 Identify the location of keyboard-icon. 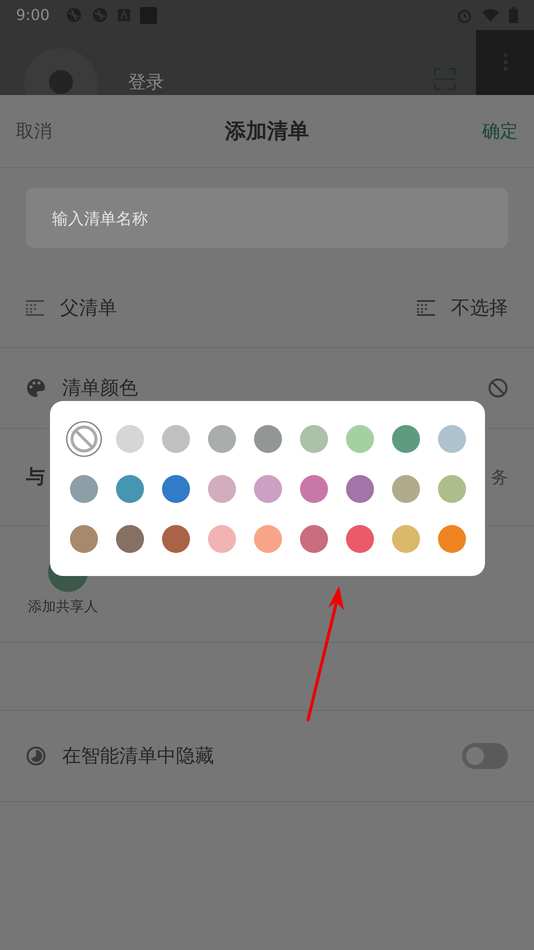
(124, 15).